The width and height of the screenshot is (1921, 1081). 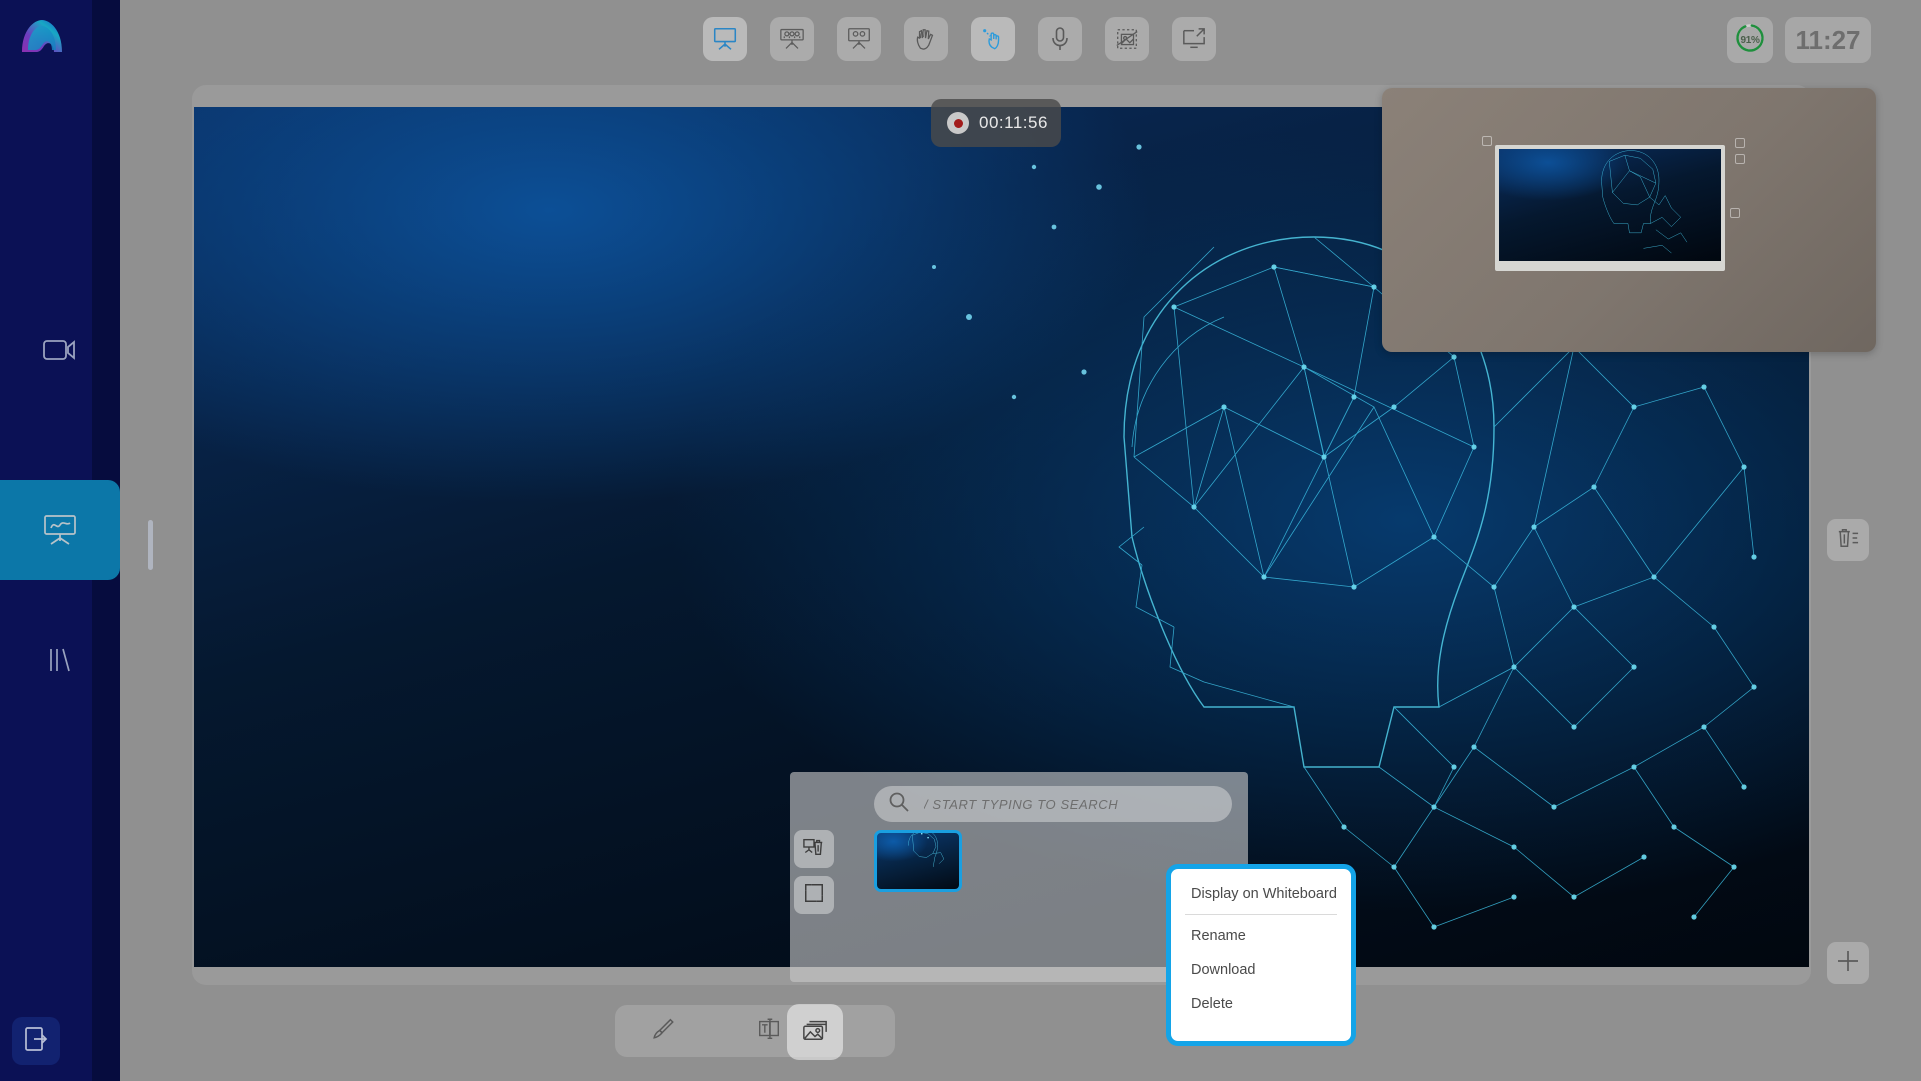 What do you see at coordinates (1261, 914) in the screenshot?
I see `menu-separator` at bounding box center [1261, 914].